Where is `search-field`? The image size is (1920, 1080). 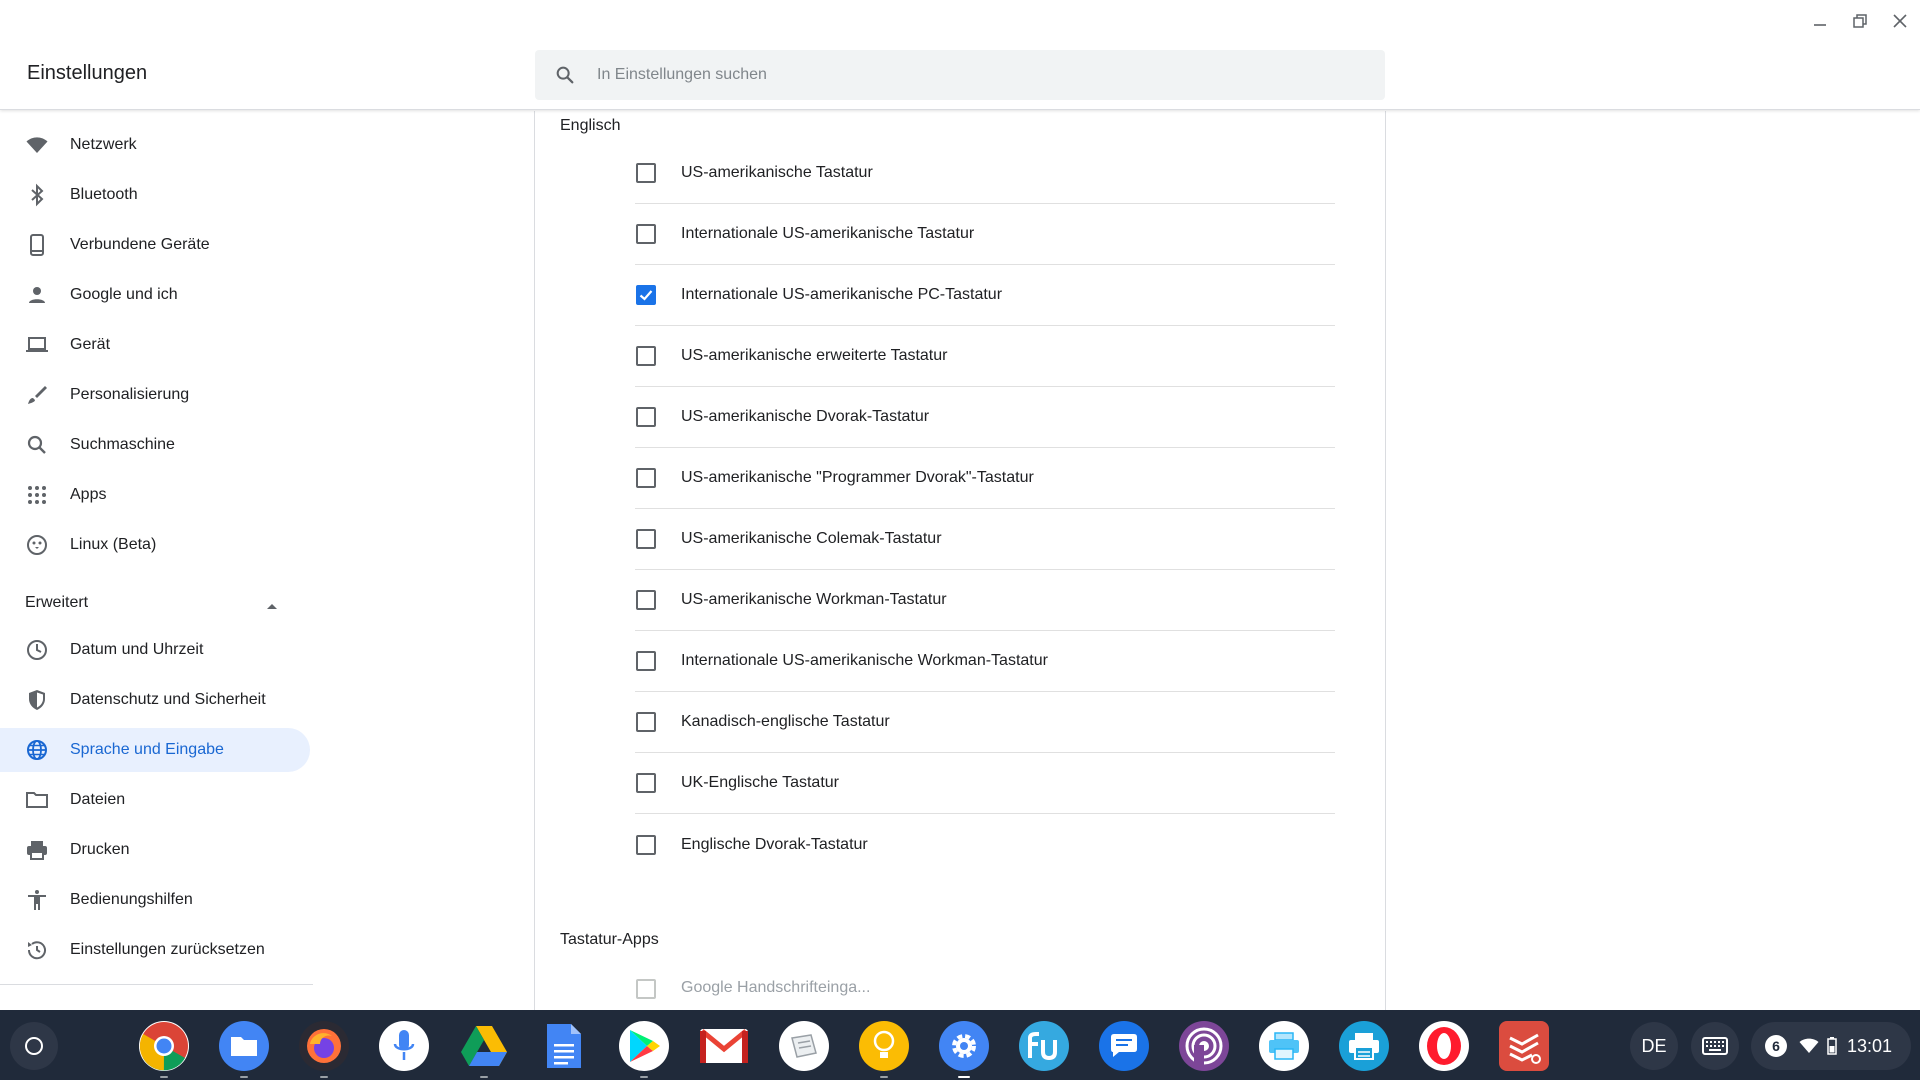
search-field is located at coordinates (960, 75).